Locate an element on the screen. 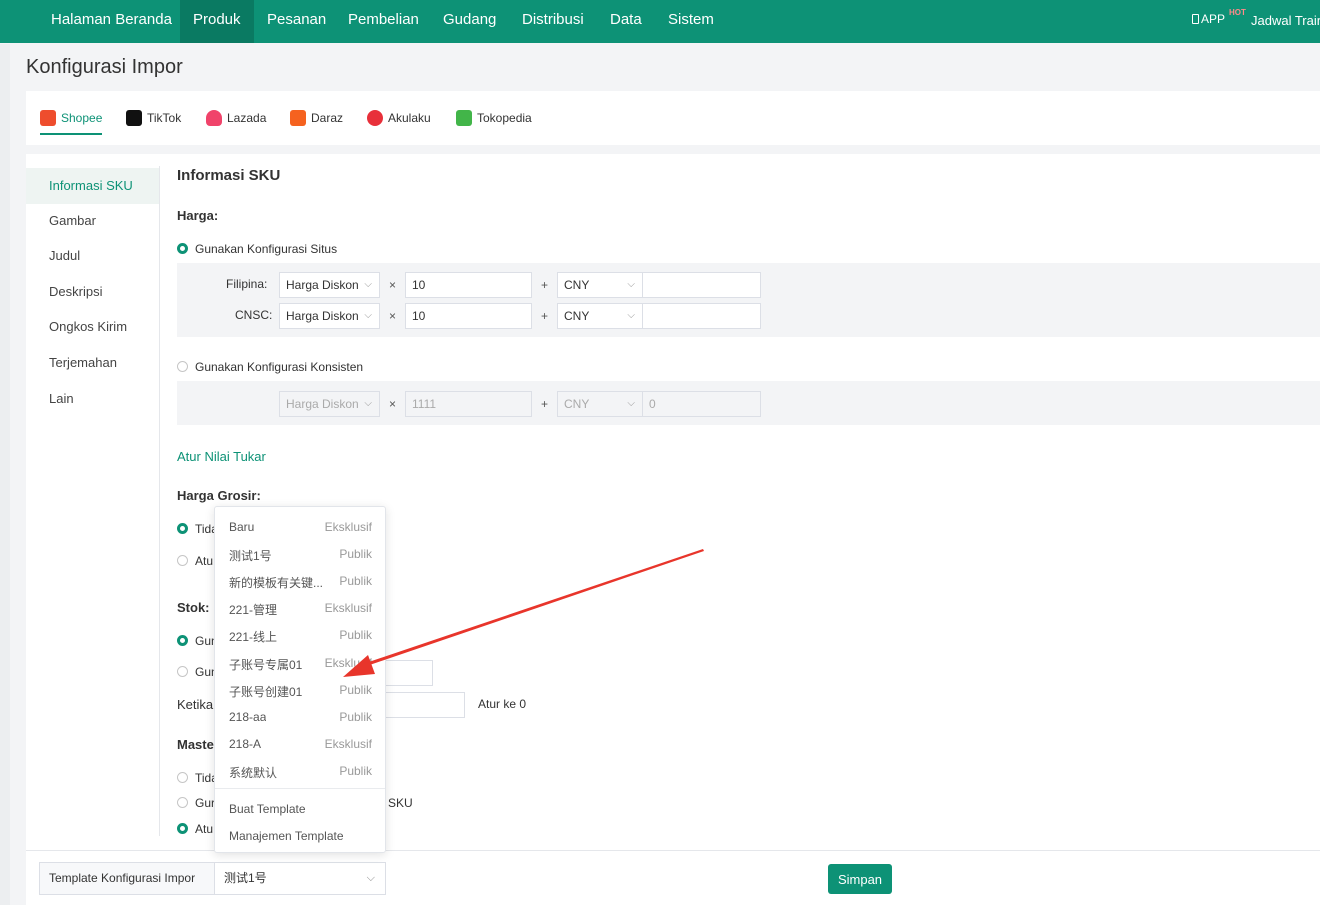 The width and height of the screenshot is (1320, 905). plus-sign: + is located at coordinates (545, 404).